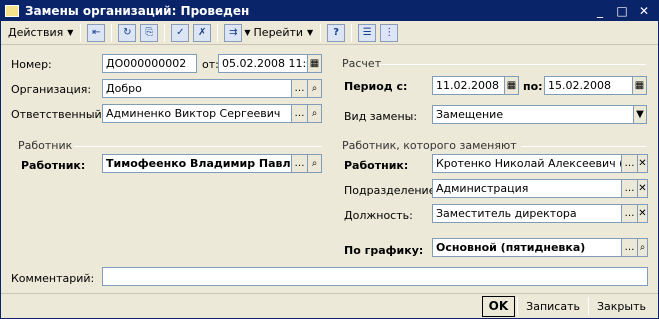 The image size is (659, 319). What do you see at coordinates (197, 163) in the screenshot?
I see `worker-field: Тимофеенко Владимир Павлов` at bounding box center [197, 163].